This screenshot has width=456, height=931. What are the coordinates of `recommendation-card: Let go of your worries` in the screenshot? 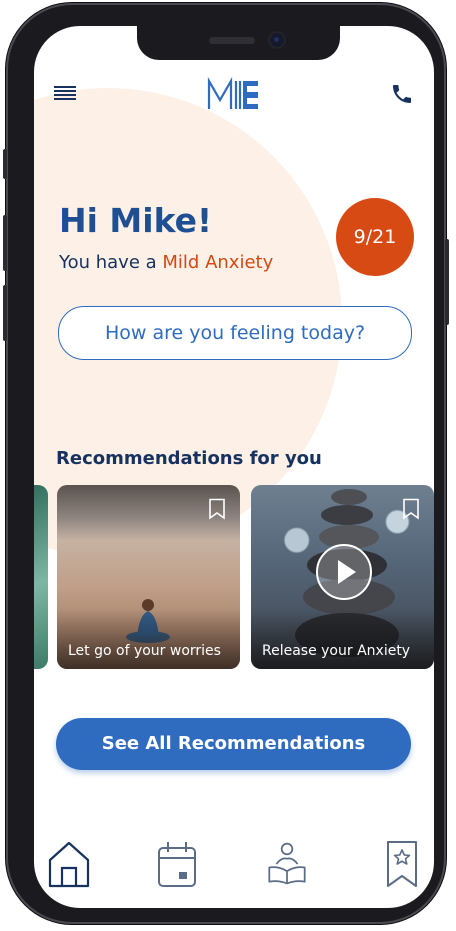 It's located at (148, 577).